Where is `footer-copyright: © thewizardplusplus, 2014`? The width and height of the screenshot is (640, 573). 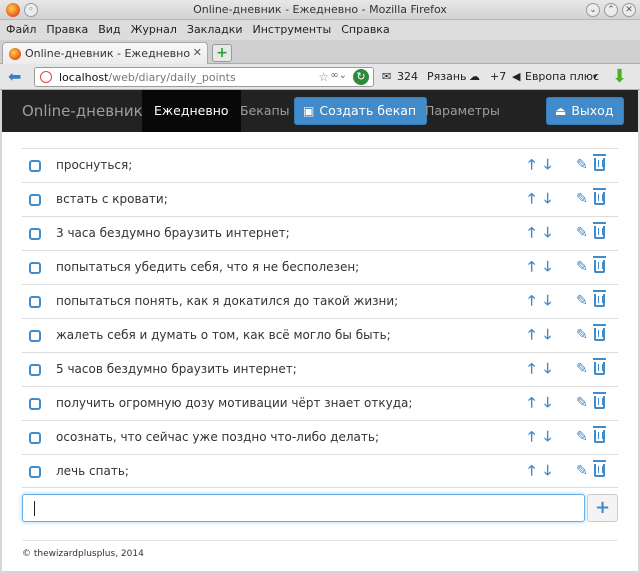 footer-copyright: © thewizardplusplus, 2014 is located at coordinates (83, 554).